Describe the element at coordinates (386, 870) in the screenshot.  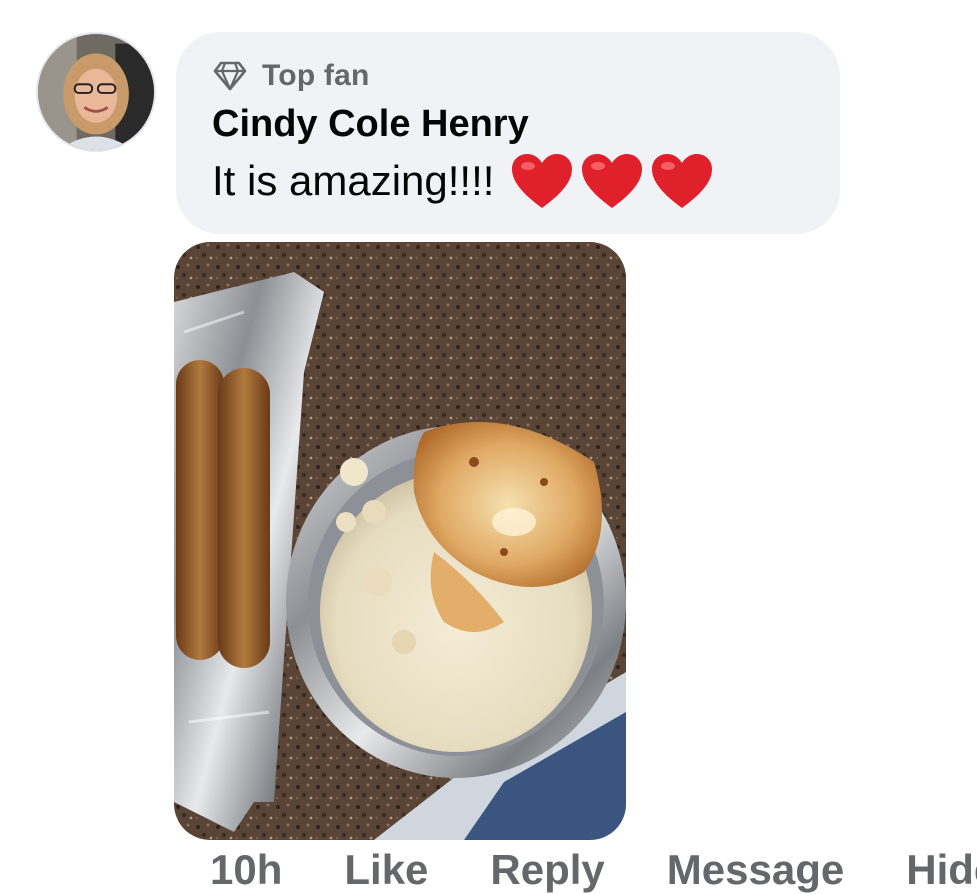
I see `like-button: Like` at that location.